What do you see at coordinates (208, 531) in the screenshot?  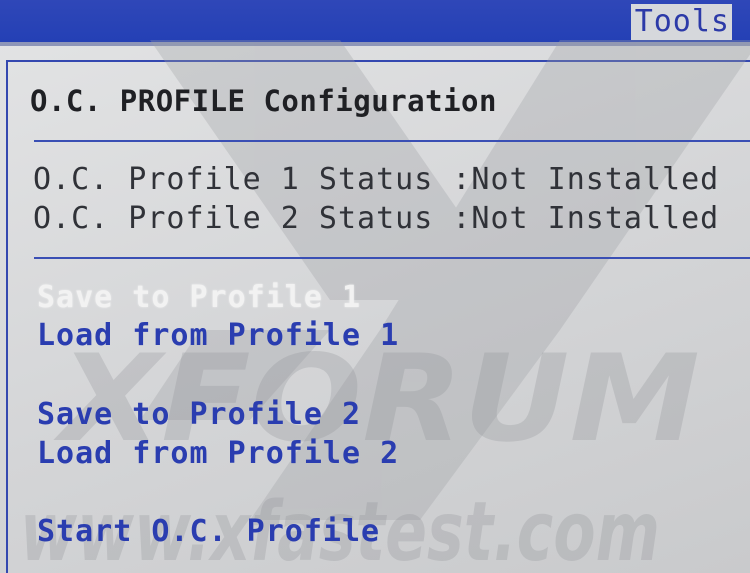 I see `start-oc-profile-item: Start O.C. Profile` at bounding box center [208, 531].